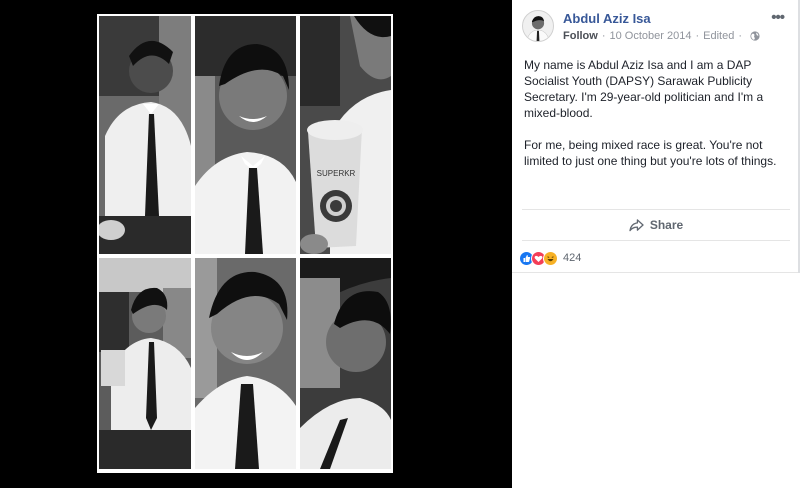 The width and height of the screenshot is (800, 488). I want to click on share-button: Share, so click(656, 225).